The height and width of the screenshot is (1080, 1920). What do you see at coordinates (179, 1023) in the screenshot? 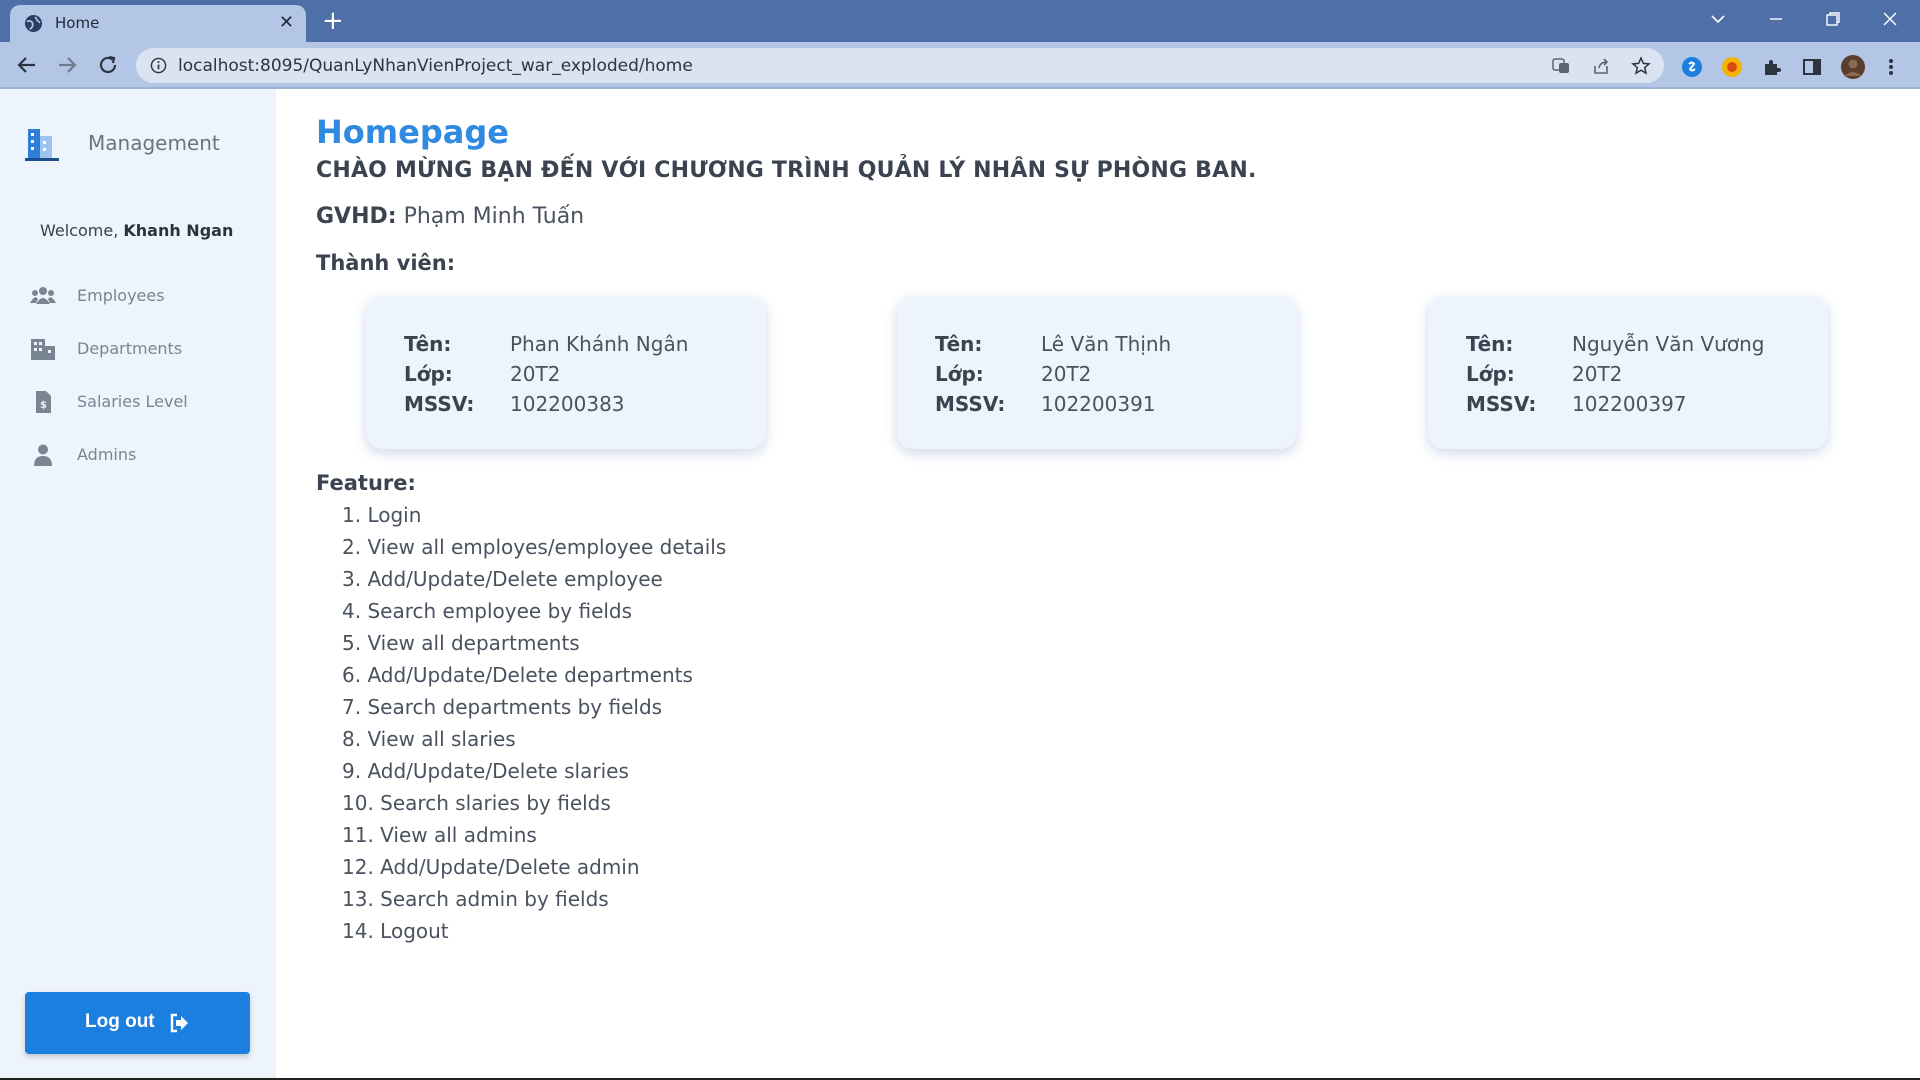
I see `sign-out-icon` at bounding box center [179, 1023].